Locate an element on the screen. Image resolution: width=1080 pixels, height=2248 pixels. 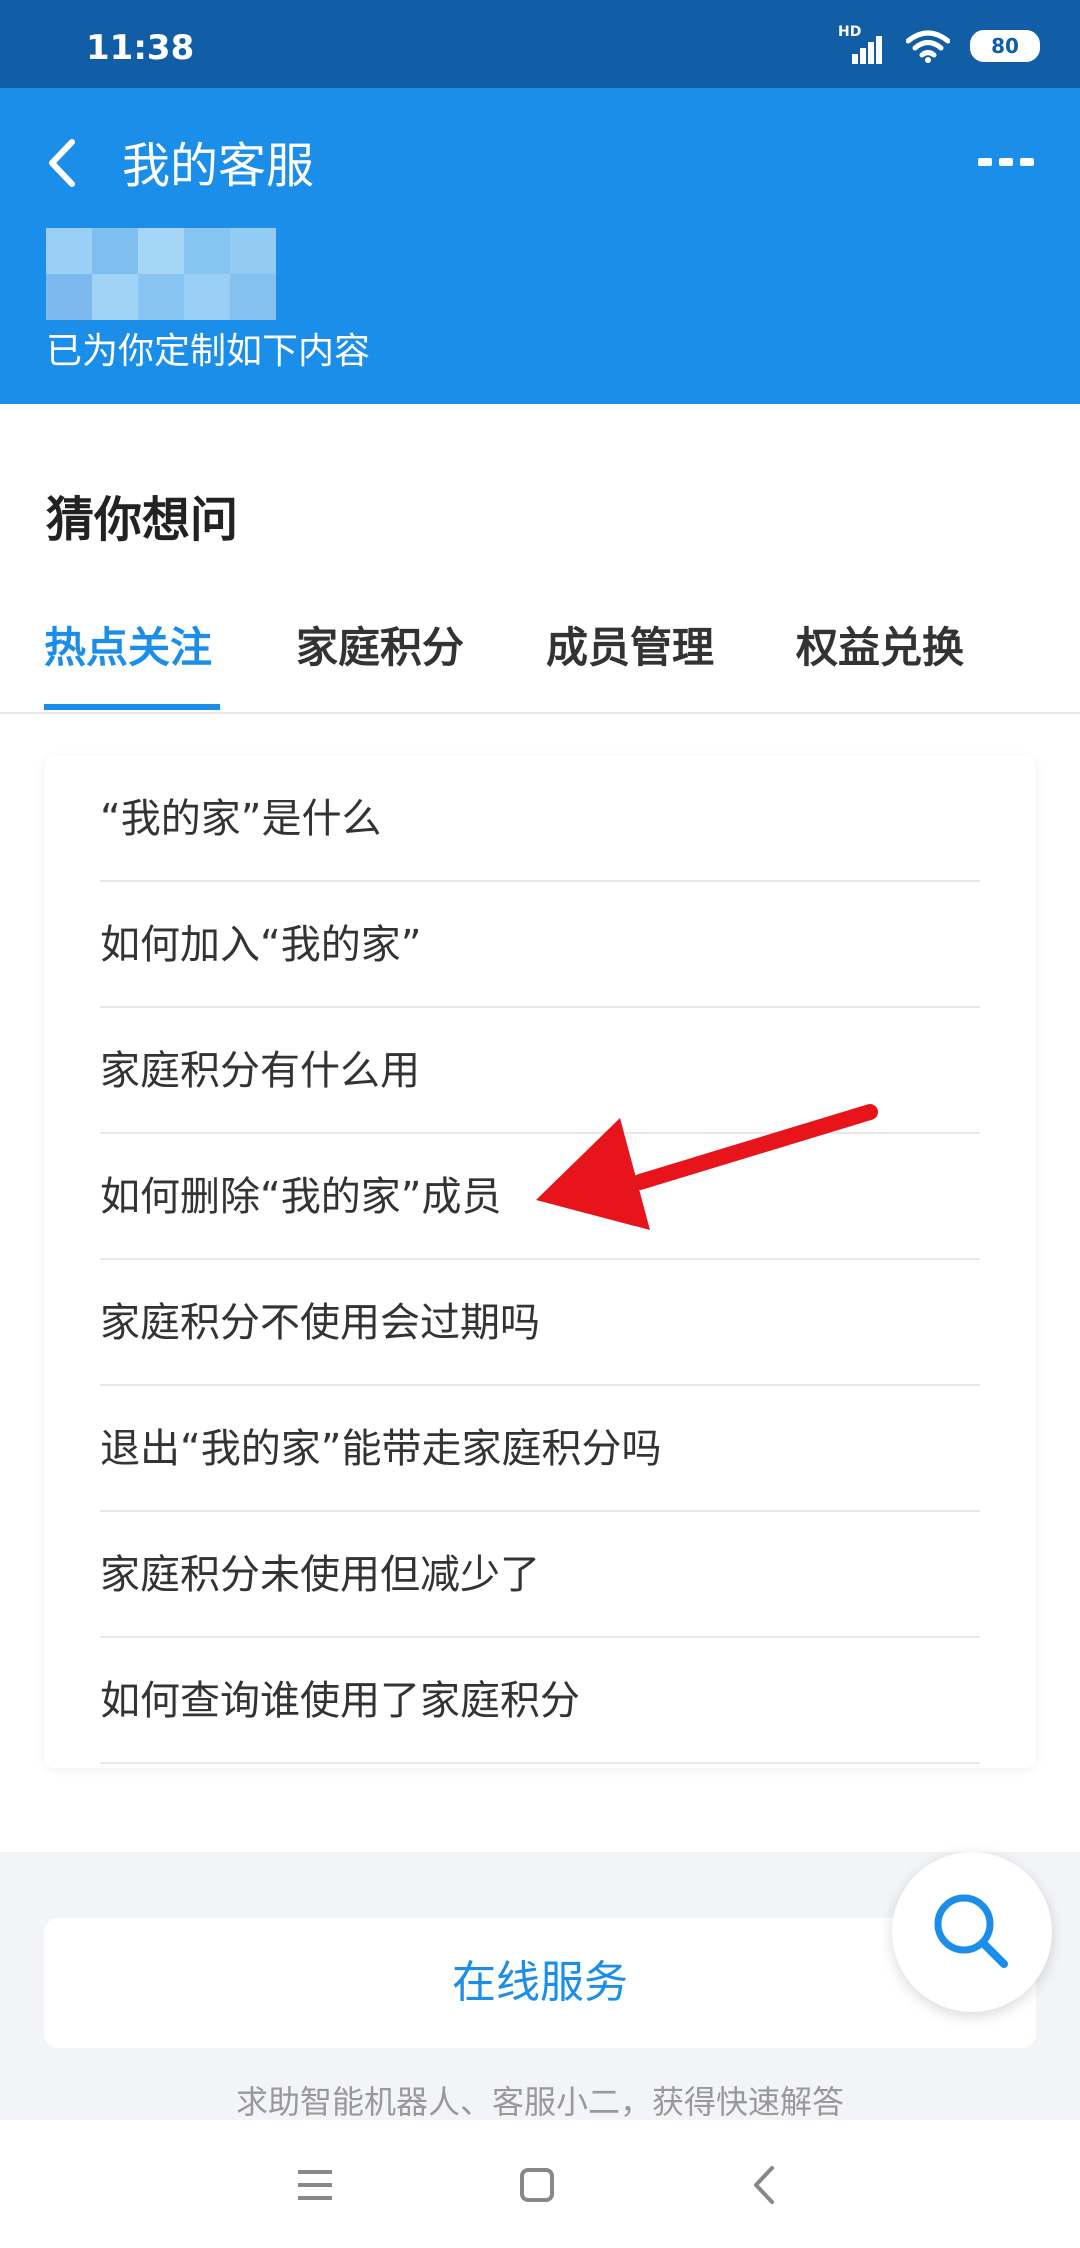
back-arrow-icon is located at coordinates (65, 163).